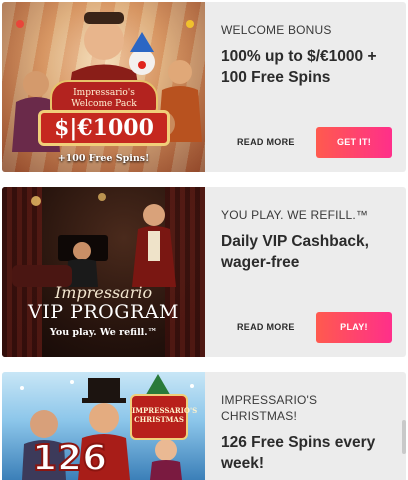 Image resolution: width=408 pixels, height=480 pixels. I want to click on welcome-pack-ribbon: Impressario's Welcome Pack, so click(104, 97).